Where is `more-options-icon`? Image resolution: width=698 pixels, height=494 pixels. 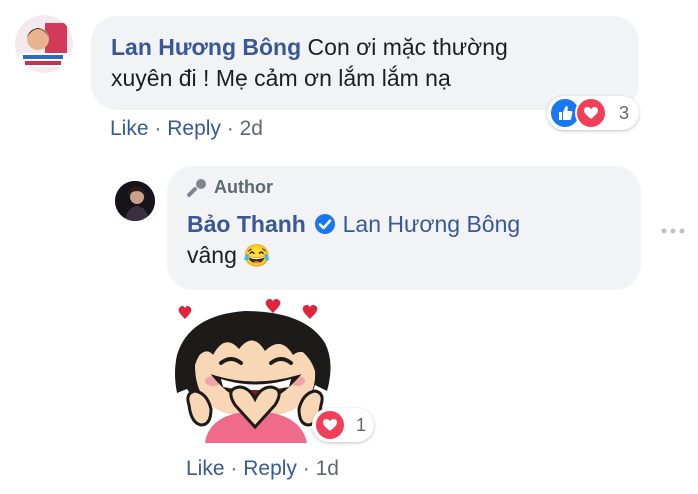
more-options-icon is located at coordinates (674, 230).